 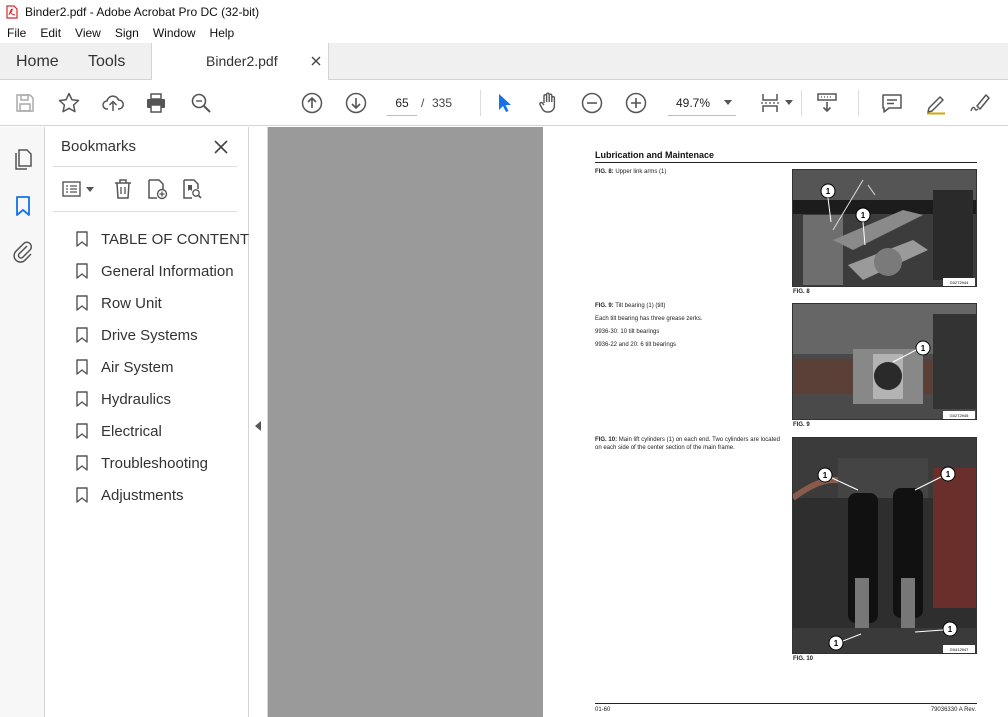 What do you see at coordinates (892, 103) in the screenshot?
I see `comment-icon` at bounding box center [892, 103].